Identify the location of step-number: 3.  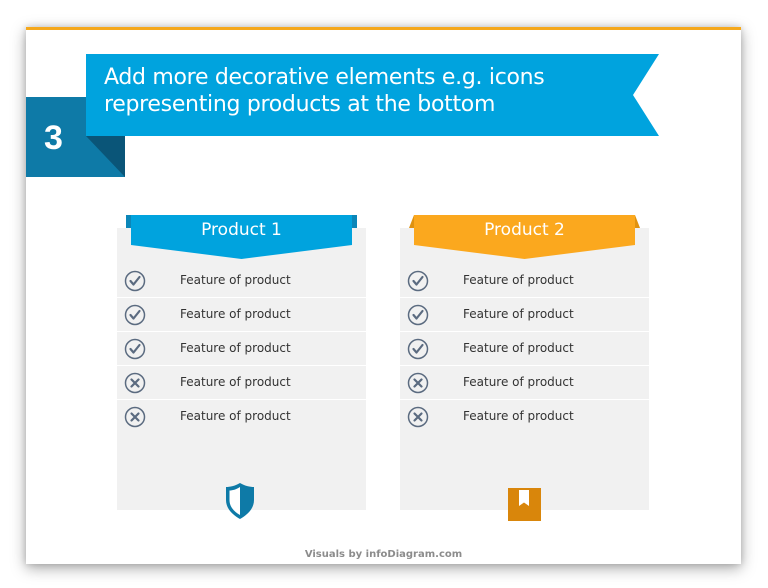
(53, 138).